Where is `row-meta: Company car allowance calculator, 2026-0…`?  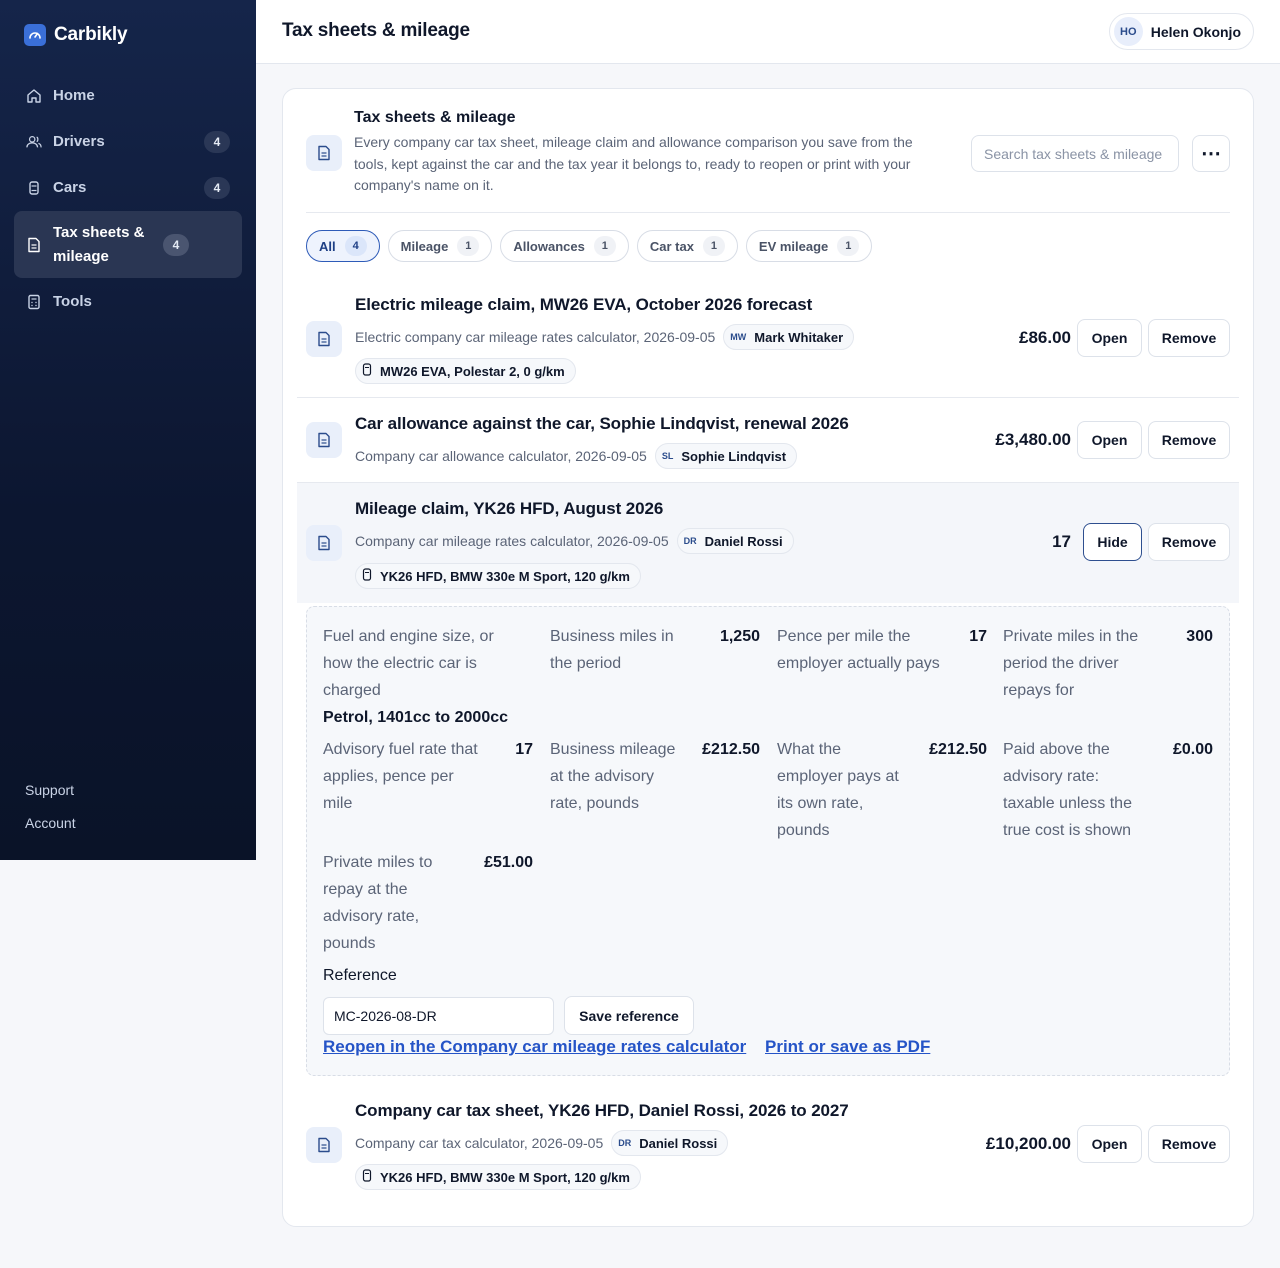
row-meta: Company car allowance calculator, 2026-0… is located at coordinates (576, 456).